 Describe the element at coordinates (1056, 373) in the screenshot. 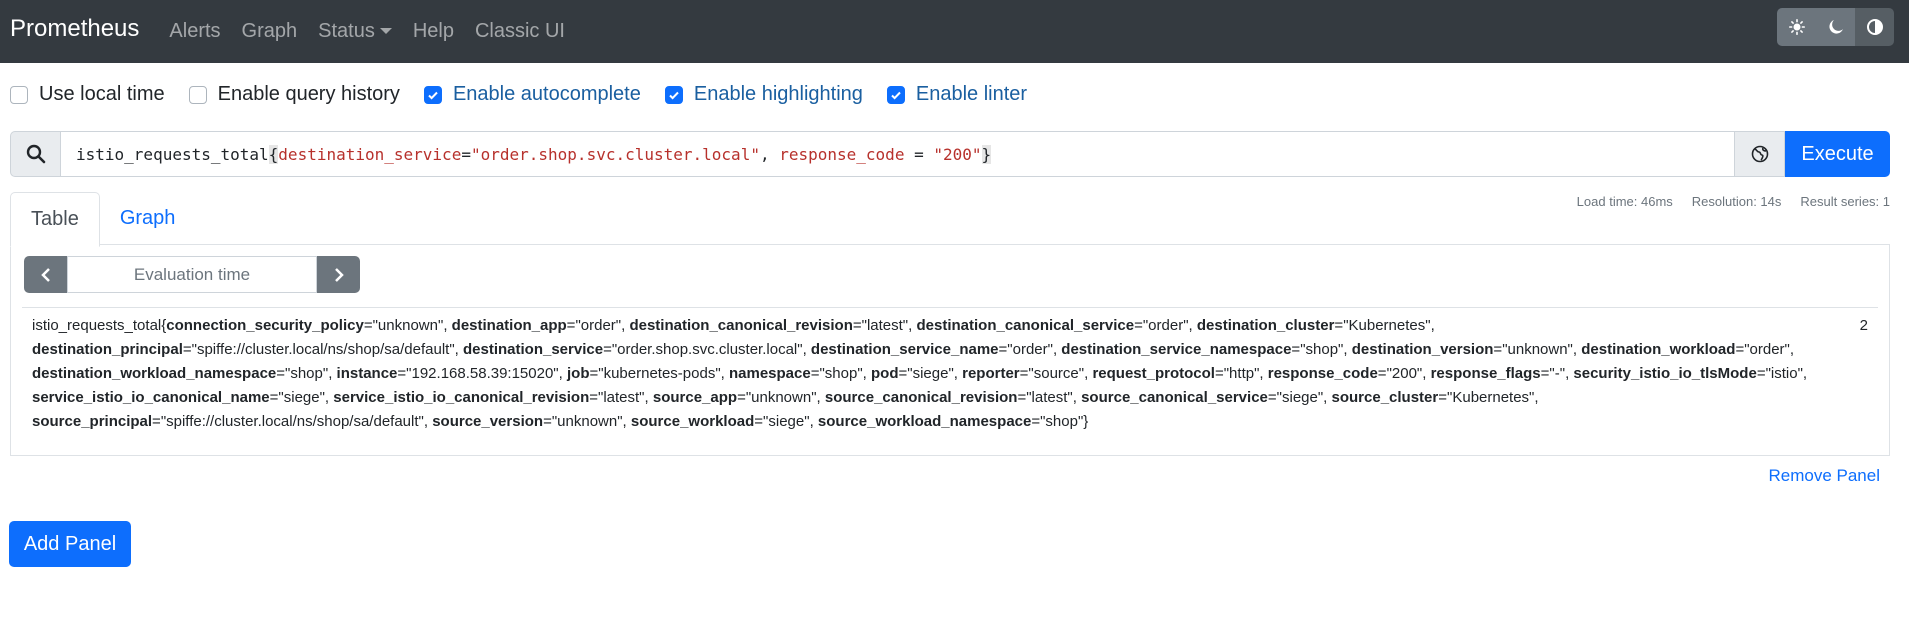

I see `label-value: "source"` at that location.